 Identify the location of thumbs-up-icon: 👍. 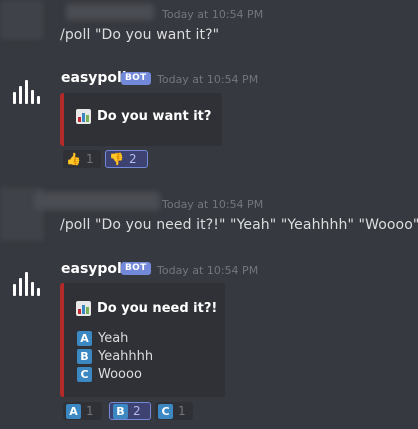
(73, 159).